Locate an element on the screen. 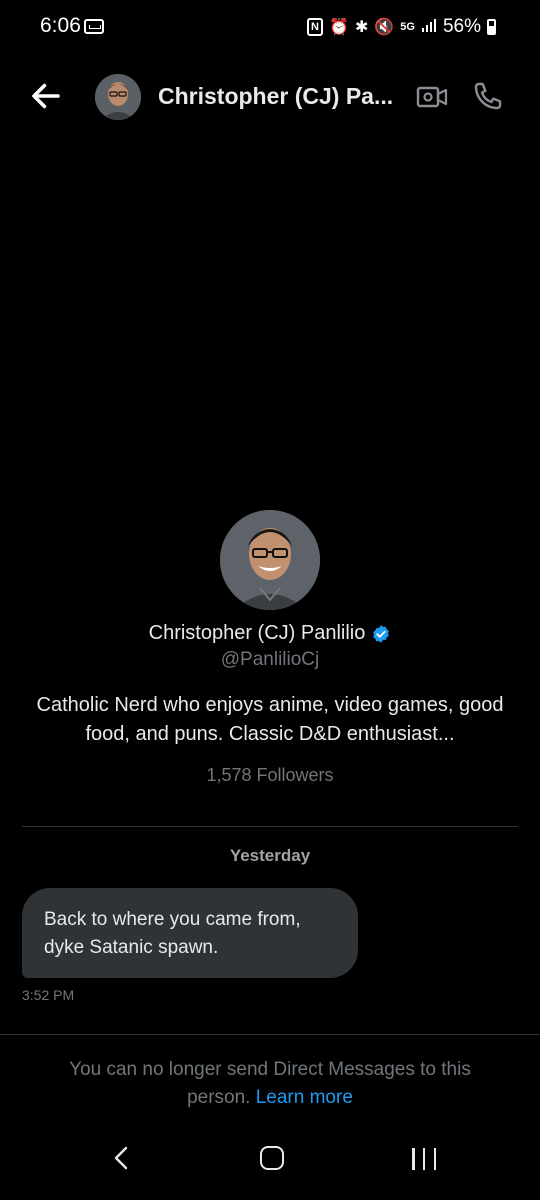 Image resolution: width=540 pixels, height=1200 pixels. verified-badge-icon is located at coordinates (381, 633).